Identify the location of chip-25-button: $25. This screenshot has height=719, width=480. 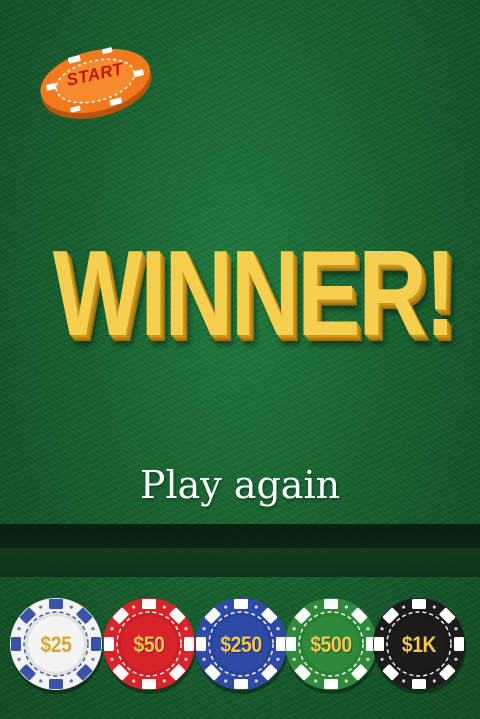
(56, 645).